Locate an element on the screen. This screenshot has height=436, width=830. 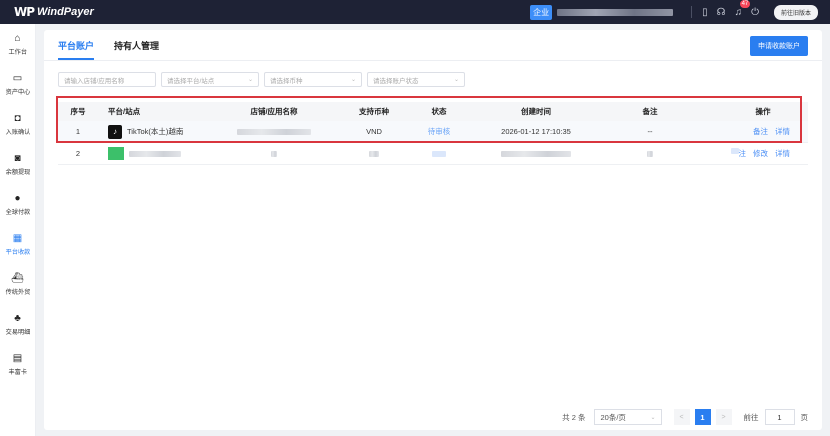
col-currency: 支持币种 is located at coordinates (374, 111).